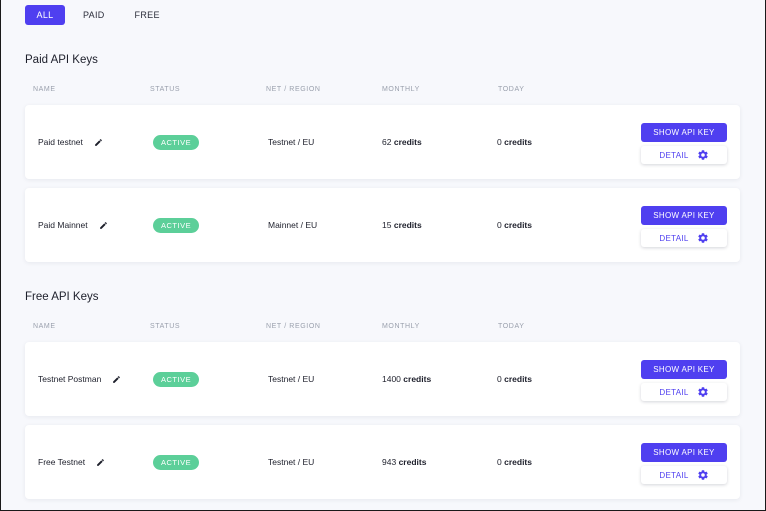 Image resolution: width=766 pixels, height=511 pixels. What do you see at coordinates (60, 142) in the screenshot?
I see `key-name: Paid testnet` at bounding box center [60, 142].